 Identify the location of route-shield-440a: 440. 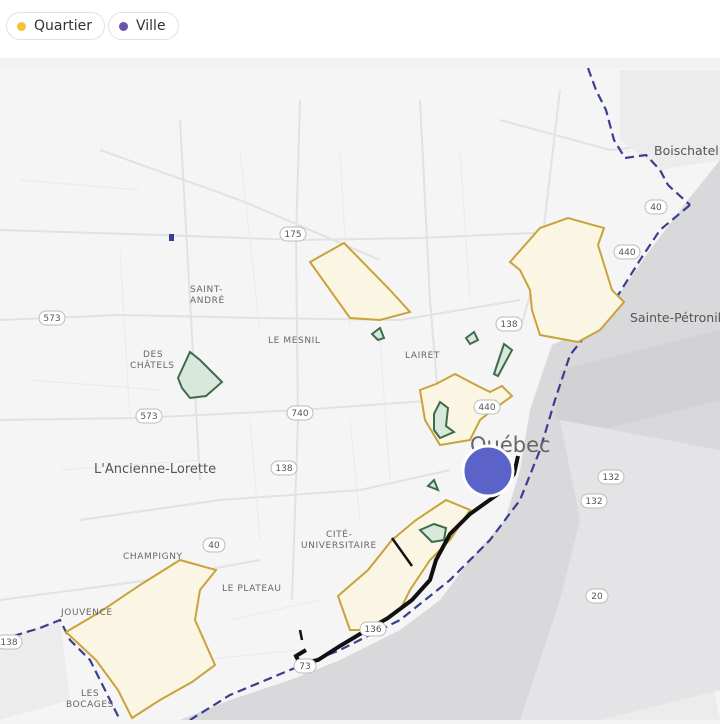
(487, 407).